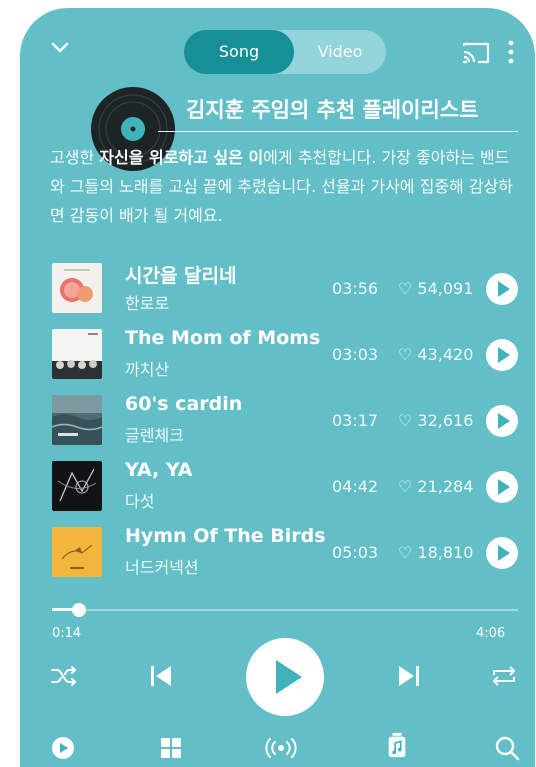 This screenshot has height=767, width=536. I want to click on track-row: 시간을 달리네 한로로 03:56 ♡ 54,091, so click(277, 290).